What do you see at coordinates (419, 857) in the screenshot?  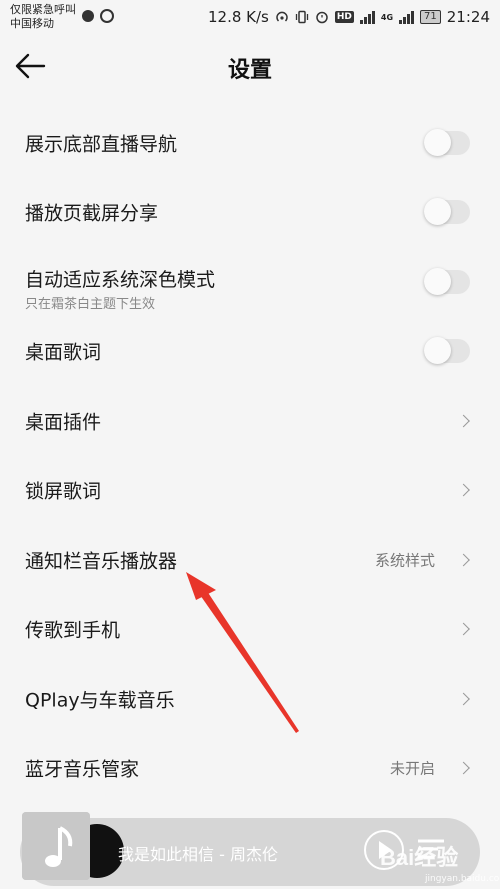 I see `watermark-logo: Bai经验` at bounding box center [419, 857].